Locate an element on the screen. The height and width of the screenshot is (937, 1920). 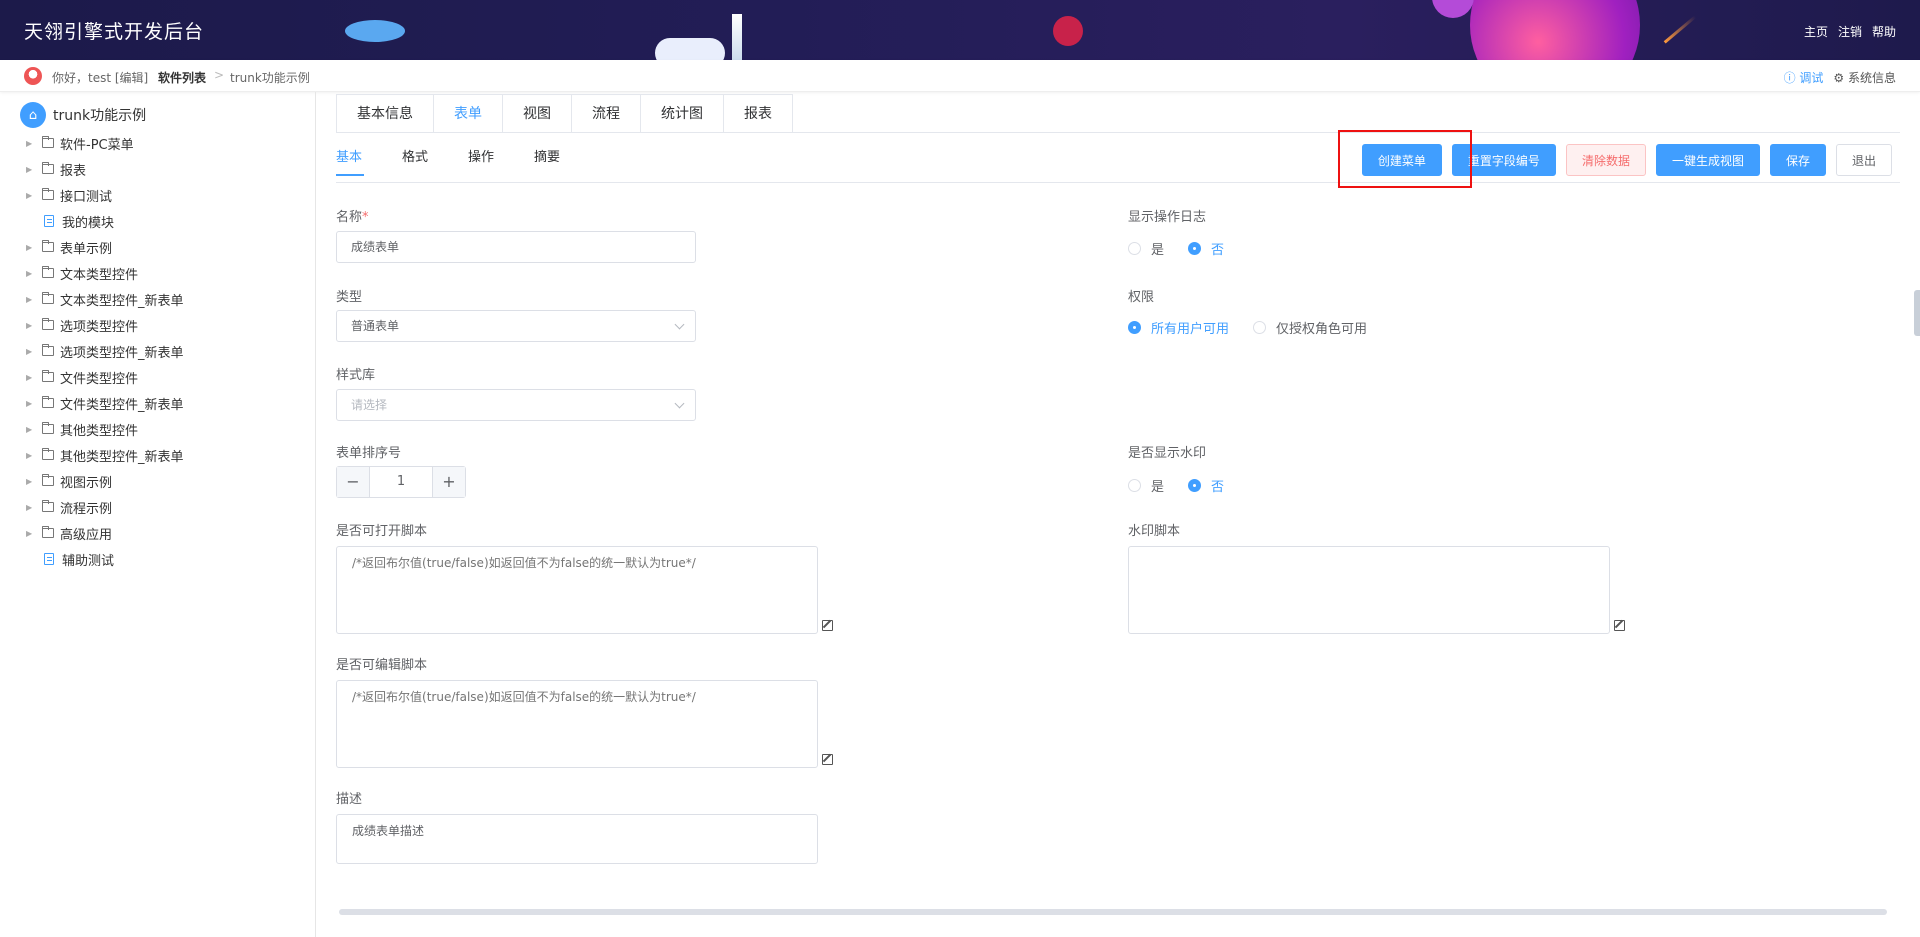
increment-button: + is located at coordinates (449, 482).